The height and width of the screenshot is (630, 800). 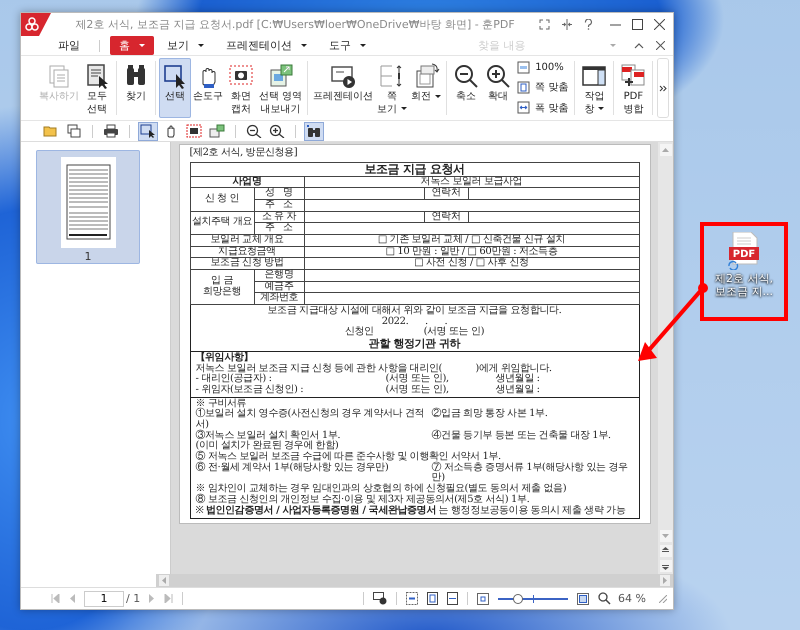 What do you see at coordinates (471, 264) in the screenshot?
I see `form-value: □ 사전 신청 / □ 사후 신청` at bounding box center [471, 264].